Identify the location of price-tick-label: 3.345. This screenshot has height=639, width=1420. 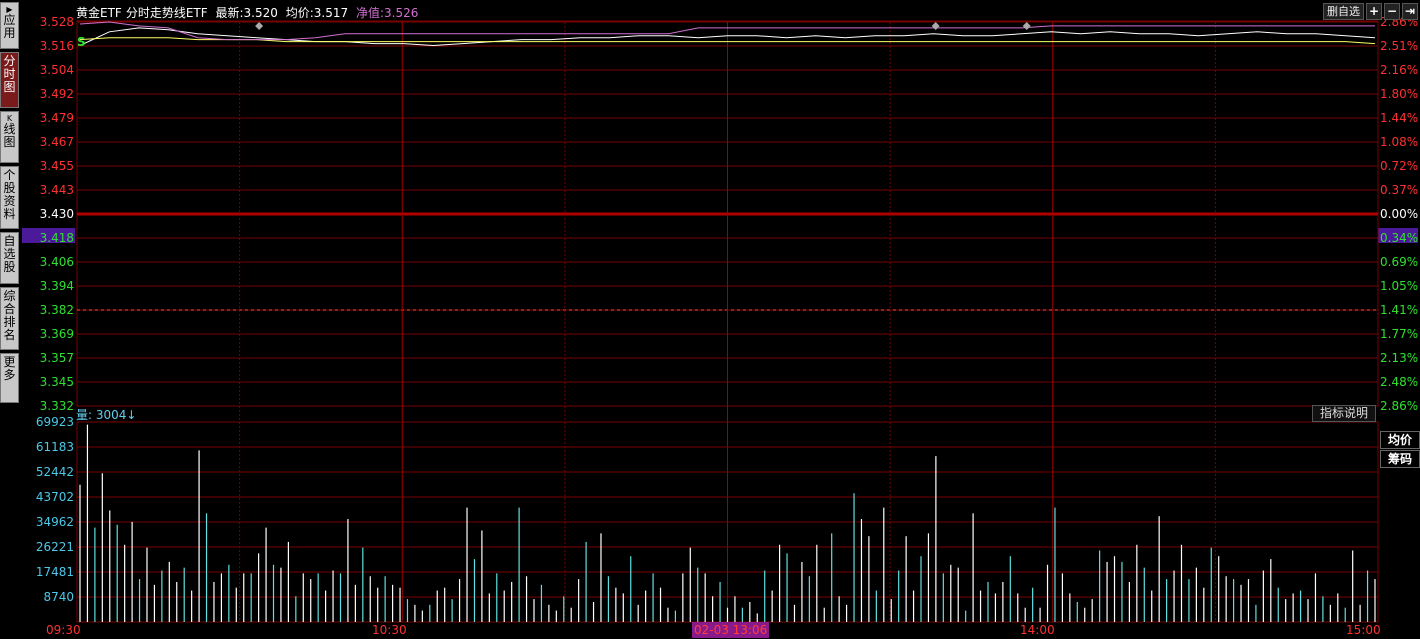
(56, 382).